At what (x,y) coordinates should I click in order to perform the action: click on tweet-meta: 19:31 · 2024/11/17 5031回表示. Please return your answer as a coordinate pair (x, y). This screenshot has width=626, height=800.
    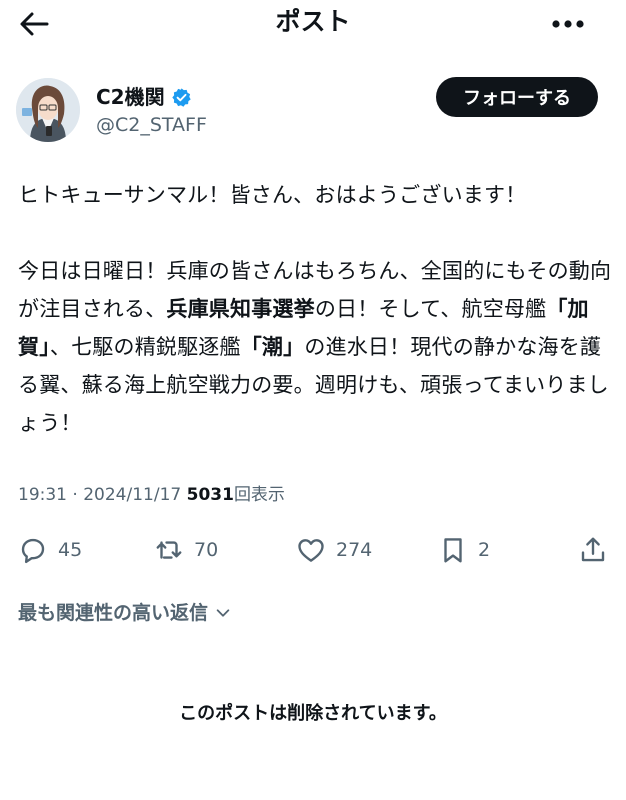
    Looking at the image, I should click on (151, 495).